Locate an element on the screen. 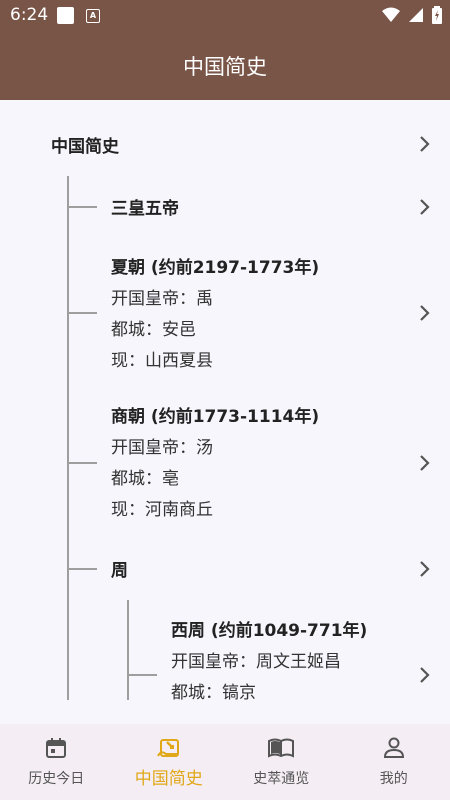  app-bar: 中国简史 is located at coordinates (225, 66).